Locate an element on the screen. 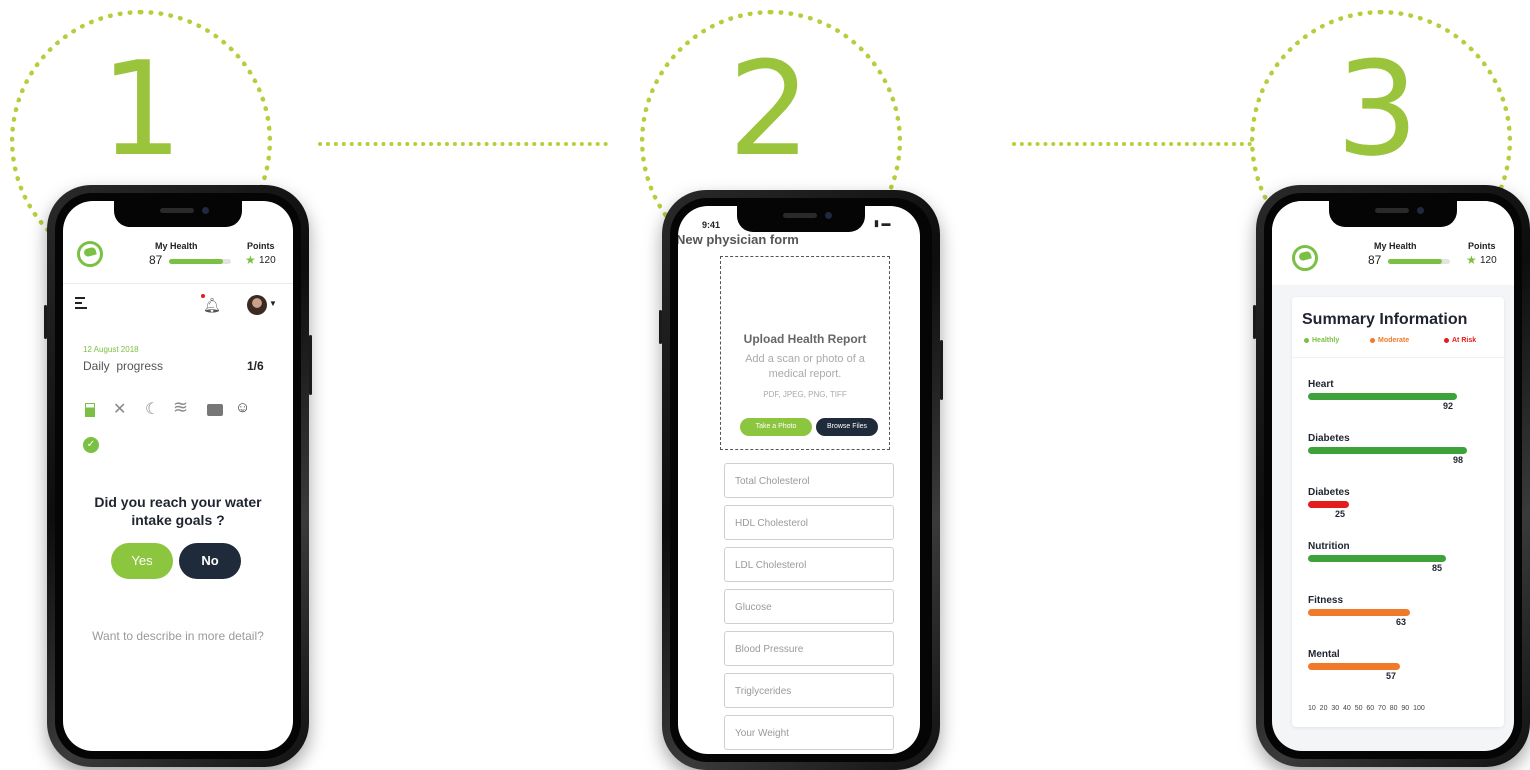 This screenshot has height=770, width=1530. progress-count: 1/6 is located at coordinates (255, 366).